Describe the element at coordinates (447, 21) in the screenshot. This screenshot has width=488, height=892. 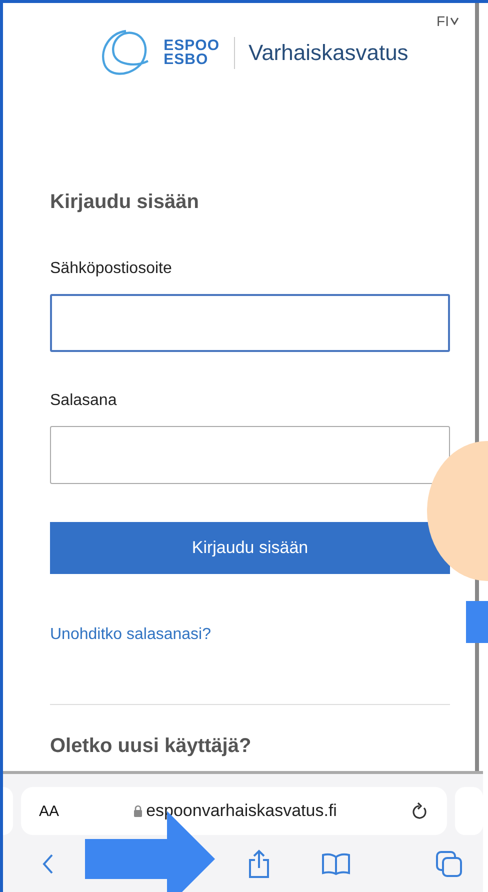
I see `language-selector: FI` at that location.